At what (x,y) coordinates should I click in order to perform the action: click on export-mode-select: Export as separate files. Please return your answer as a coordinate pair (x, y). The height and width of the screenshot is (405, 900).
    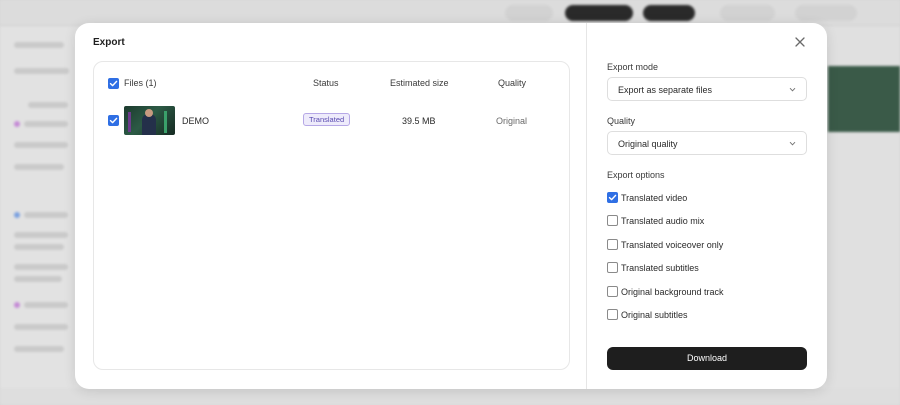
    Looking at the image, I should click on (707, 89).